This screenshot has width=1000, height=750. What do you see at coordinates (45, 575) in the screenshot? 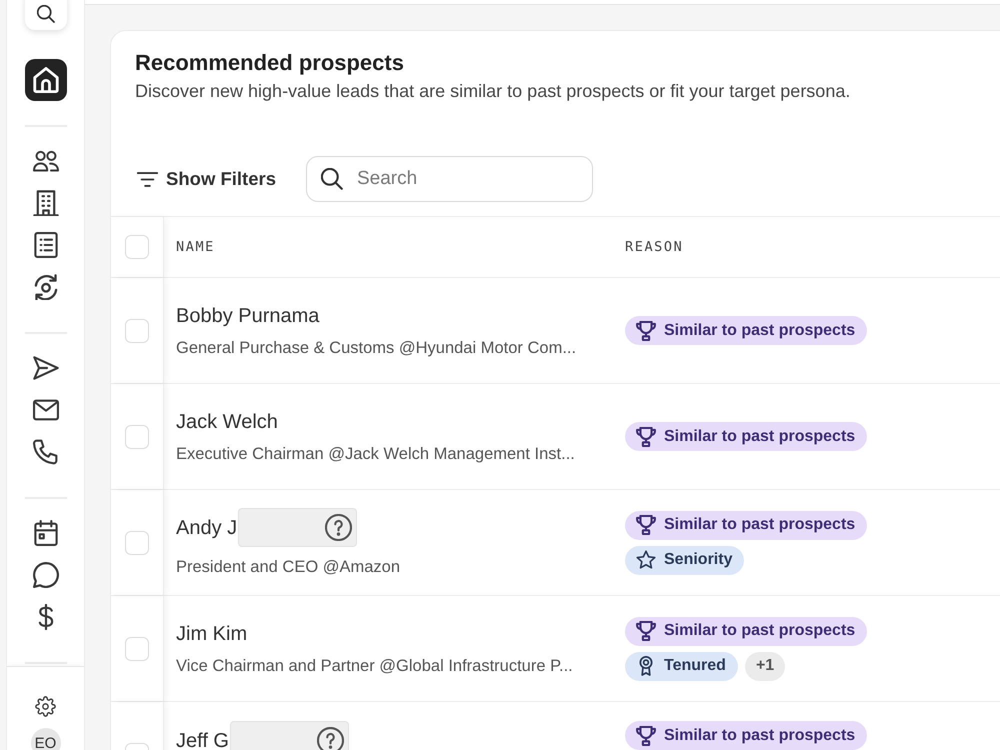
I see `chat-bubble-icon` at bounding box center [45, 575].